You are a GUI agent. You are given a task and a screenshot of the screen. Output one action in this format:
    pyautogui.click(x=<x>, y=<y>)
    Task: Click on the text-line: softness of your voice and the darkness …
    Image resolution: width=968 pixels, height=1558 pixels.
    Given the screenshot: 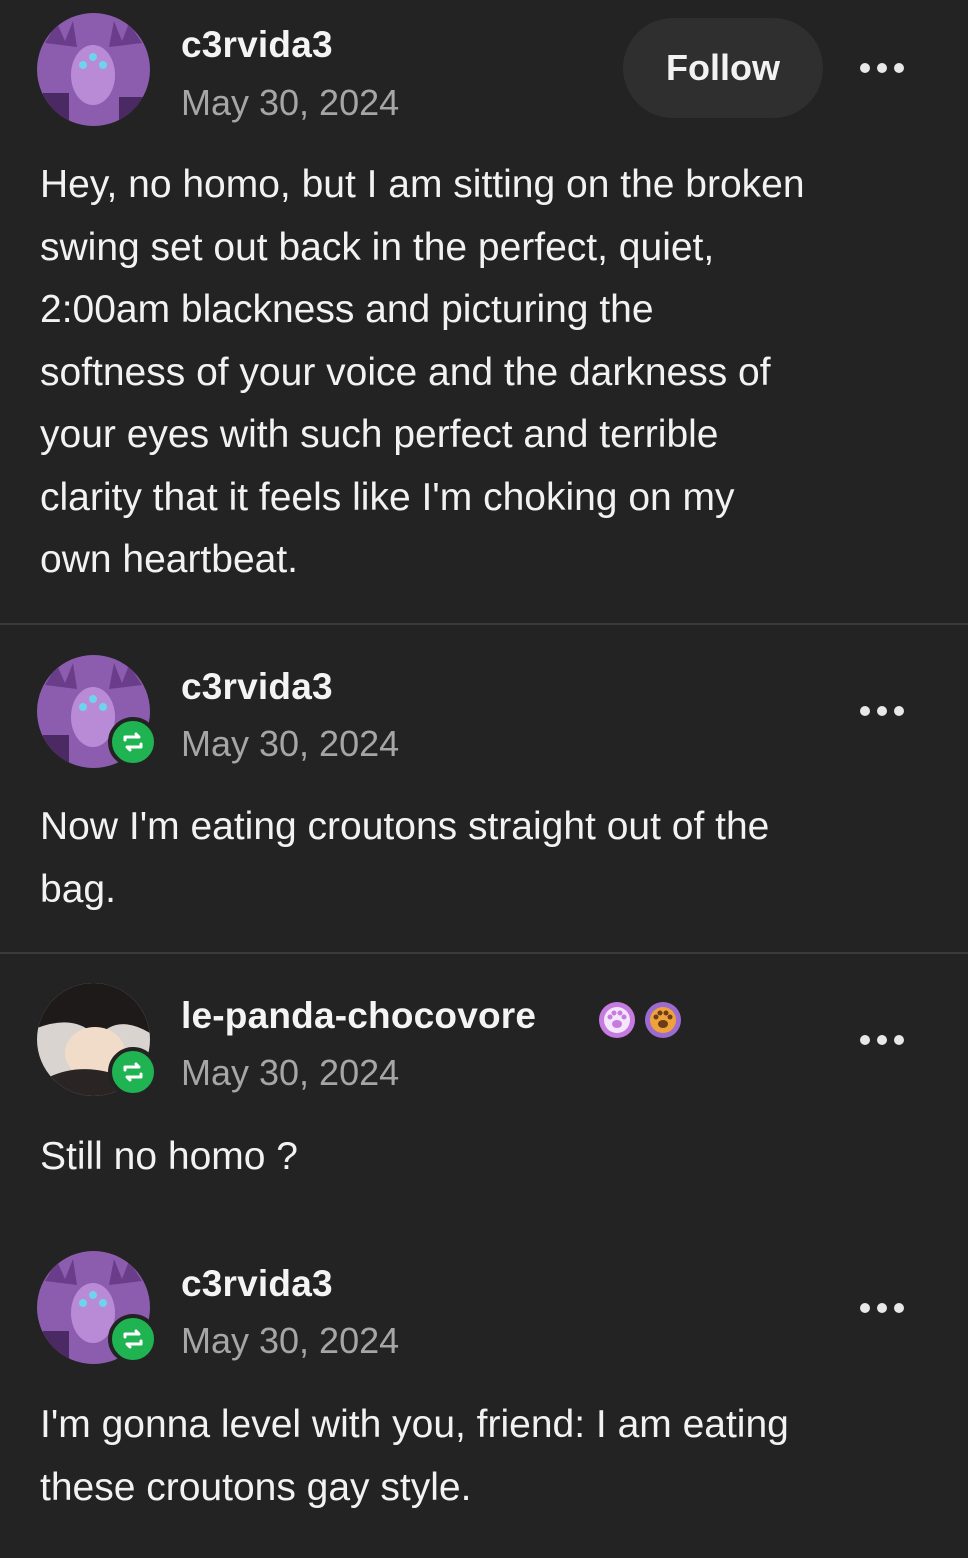 What is the action you would take?
    pyautogui.click(x=405, y=372)
    